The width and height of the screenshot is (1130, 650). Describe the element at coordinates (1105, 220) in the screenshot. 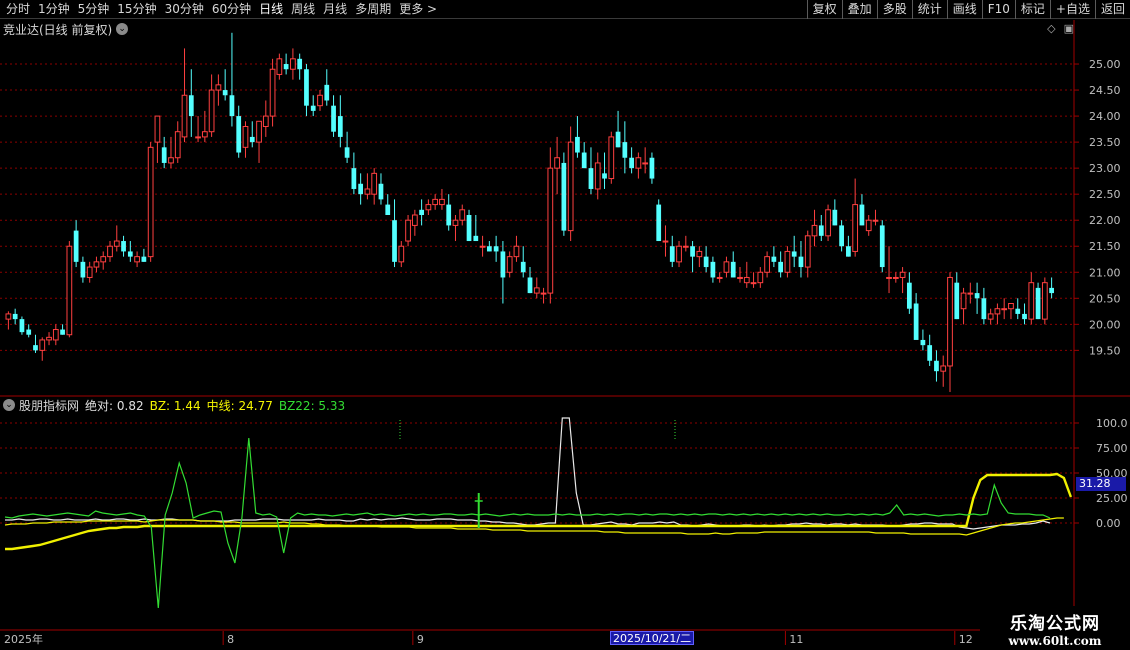

I see `main-y-tick-label: 22.00` at that location.